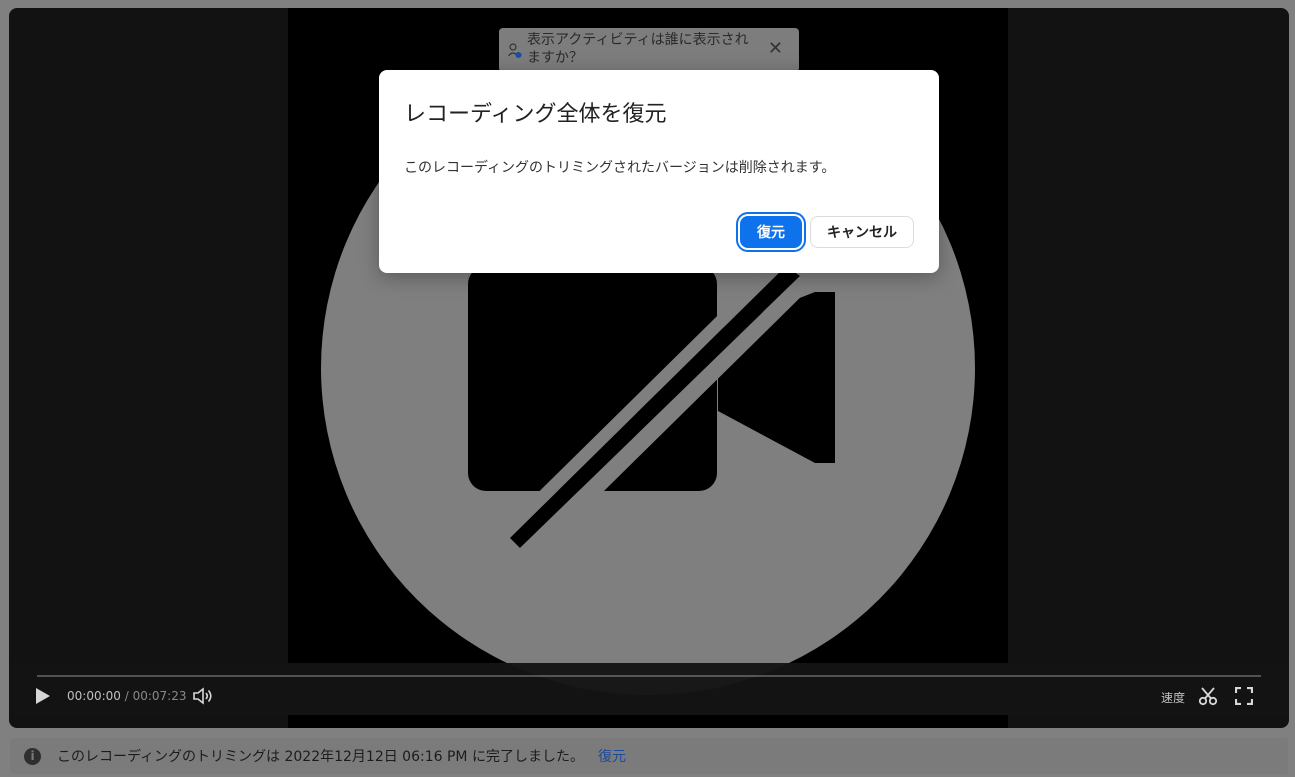  I want to click on dialog-title: レコーディング全体を復元, so click(535, 114).